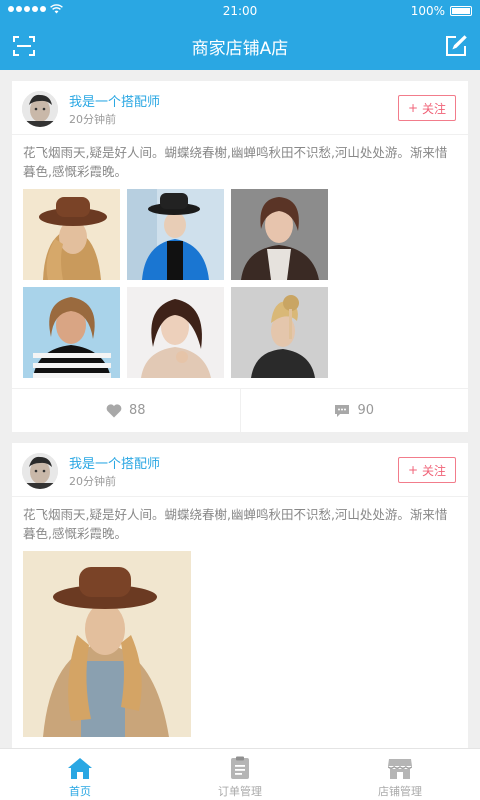 The height and width of the screenshot is (800, 480). Describe the element at coordinates (80, 768) in the screenshot. I see `home-icon` at that location.